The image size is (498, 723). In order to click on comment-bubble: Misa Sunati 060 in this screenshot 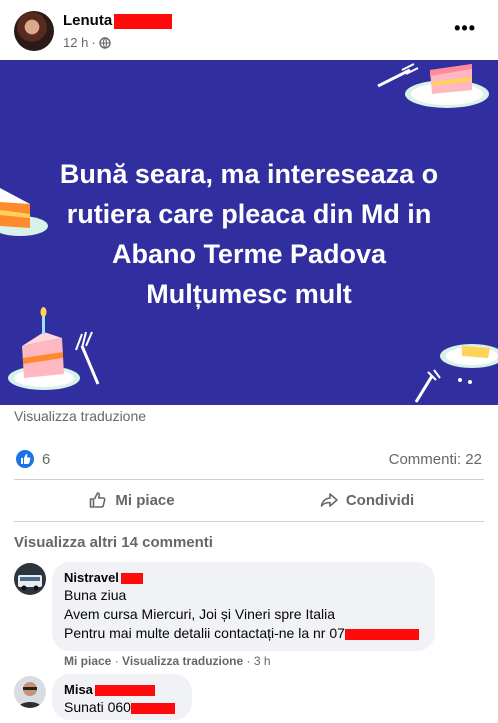, I will do `click(122, 697)`.